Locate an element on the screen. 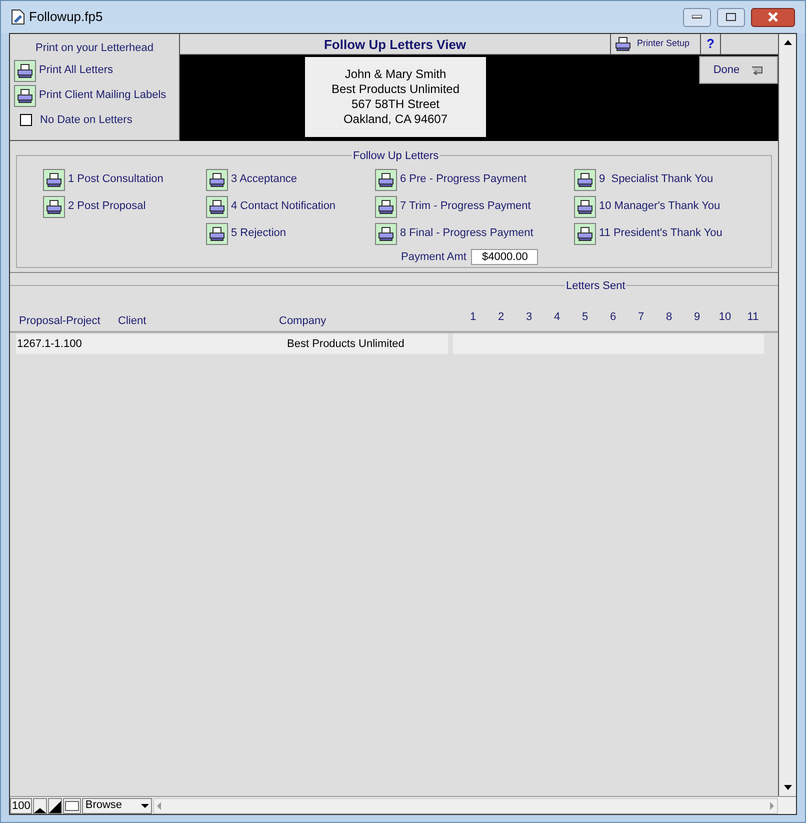 The height and width of the screenshot is (823, 806). payment-label: Payment Amt is located at coordinates (433, 257).